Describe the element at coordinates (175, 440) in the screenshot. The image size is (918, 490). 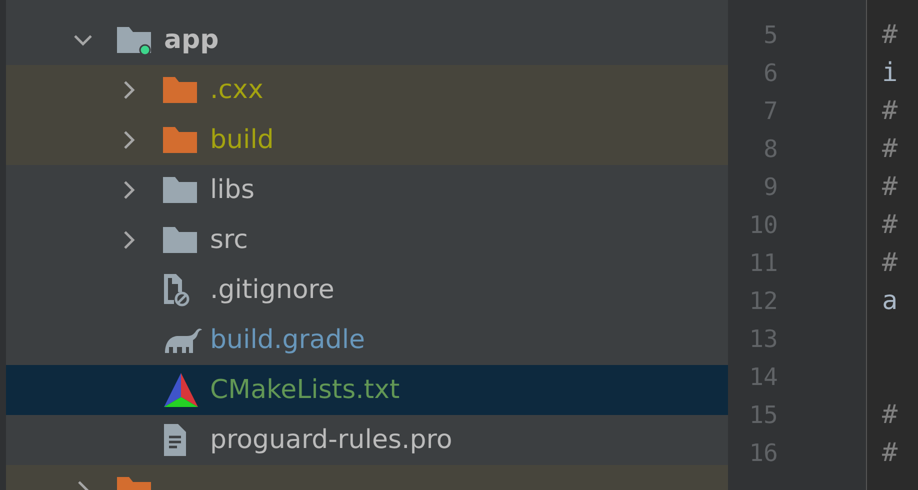
I see `text-file-icon` at that location.